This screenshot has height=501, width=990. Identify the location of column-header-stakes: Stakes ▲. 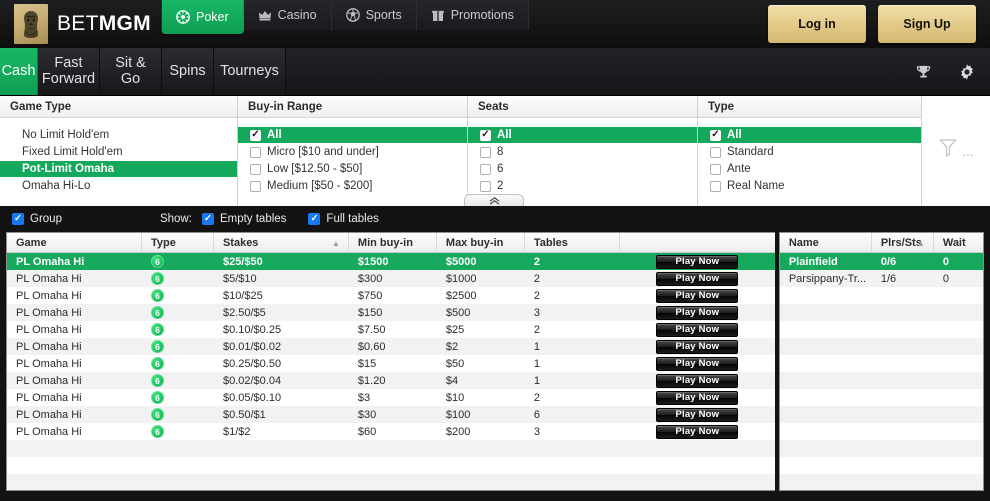
(281, 243).